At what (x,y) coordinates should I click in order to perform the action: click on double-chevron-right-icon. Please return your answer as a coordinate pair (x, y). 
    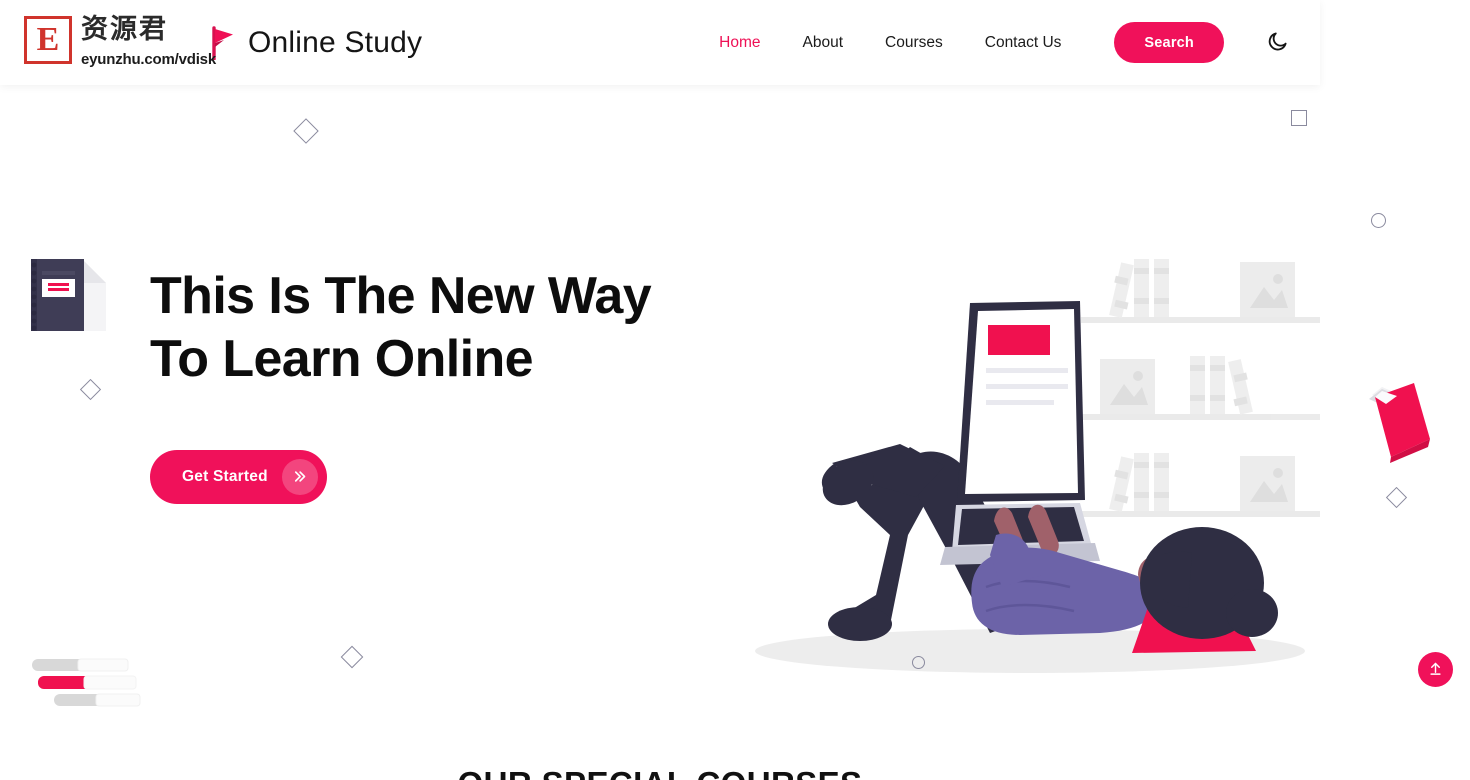
    Looking at the image, I should click on (299, 476).